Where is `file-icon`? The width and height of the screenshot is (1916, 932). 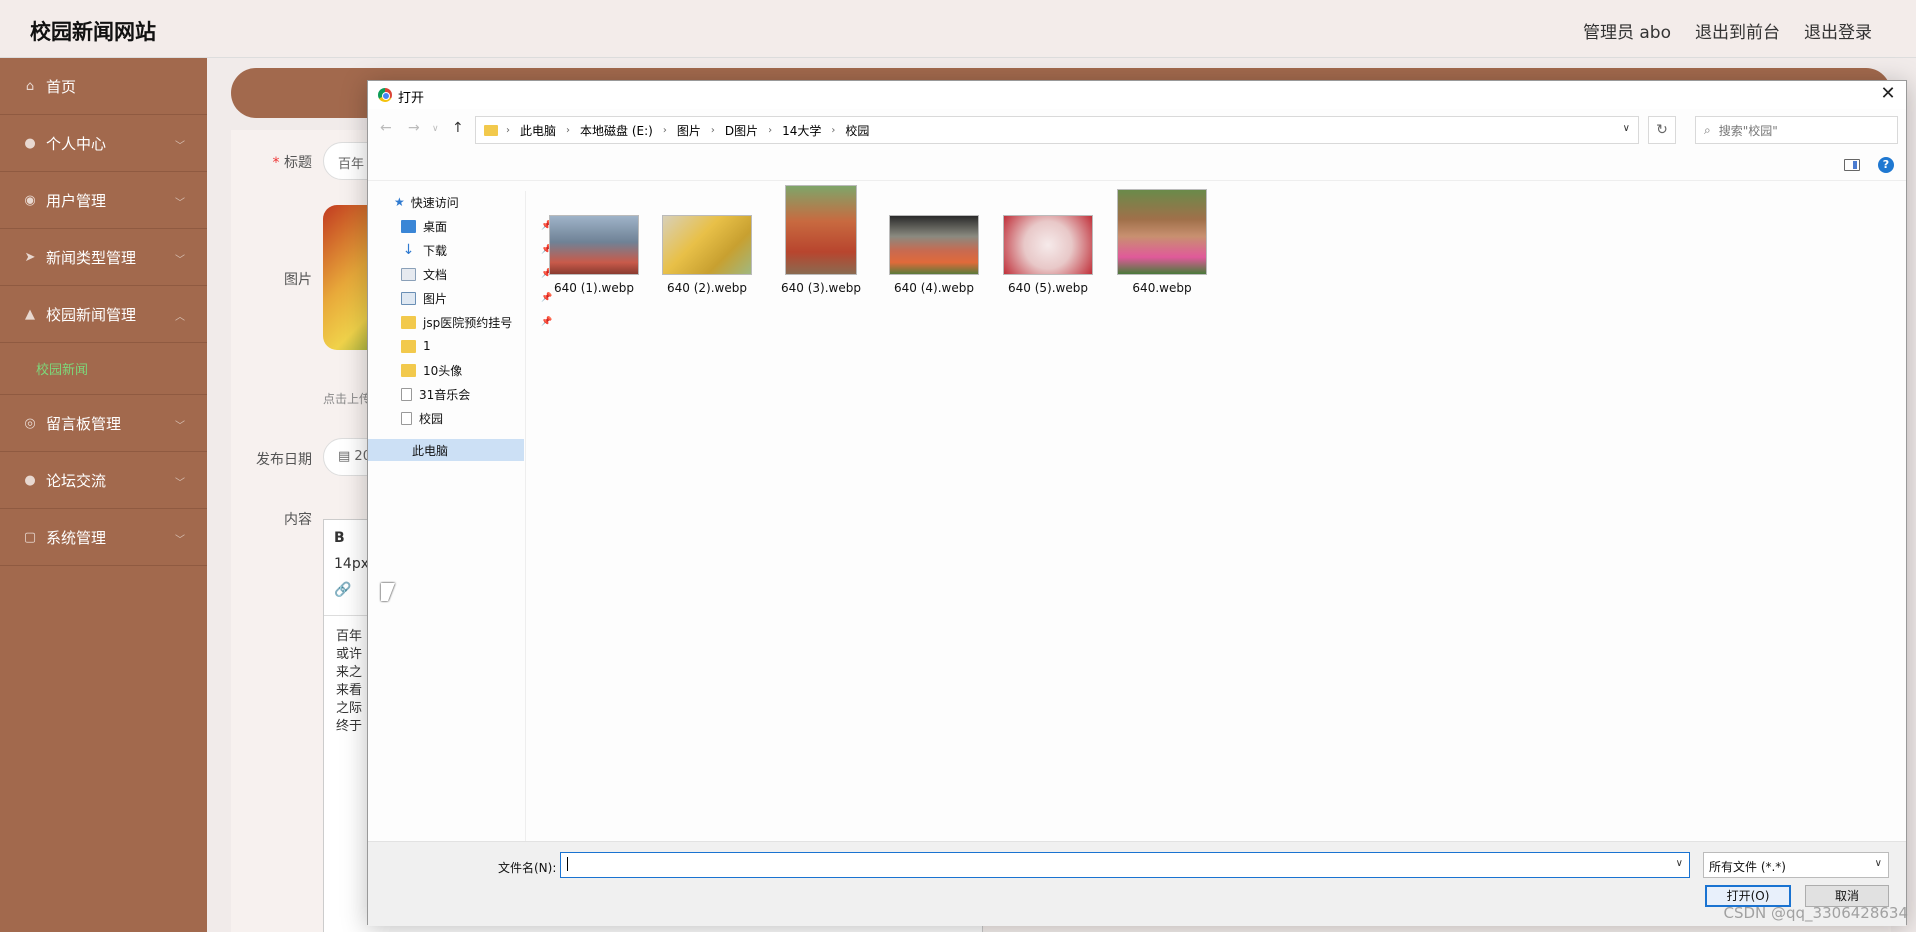 file-icon is located at coordinates (406, 418).